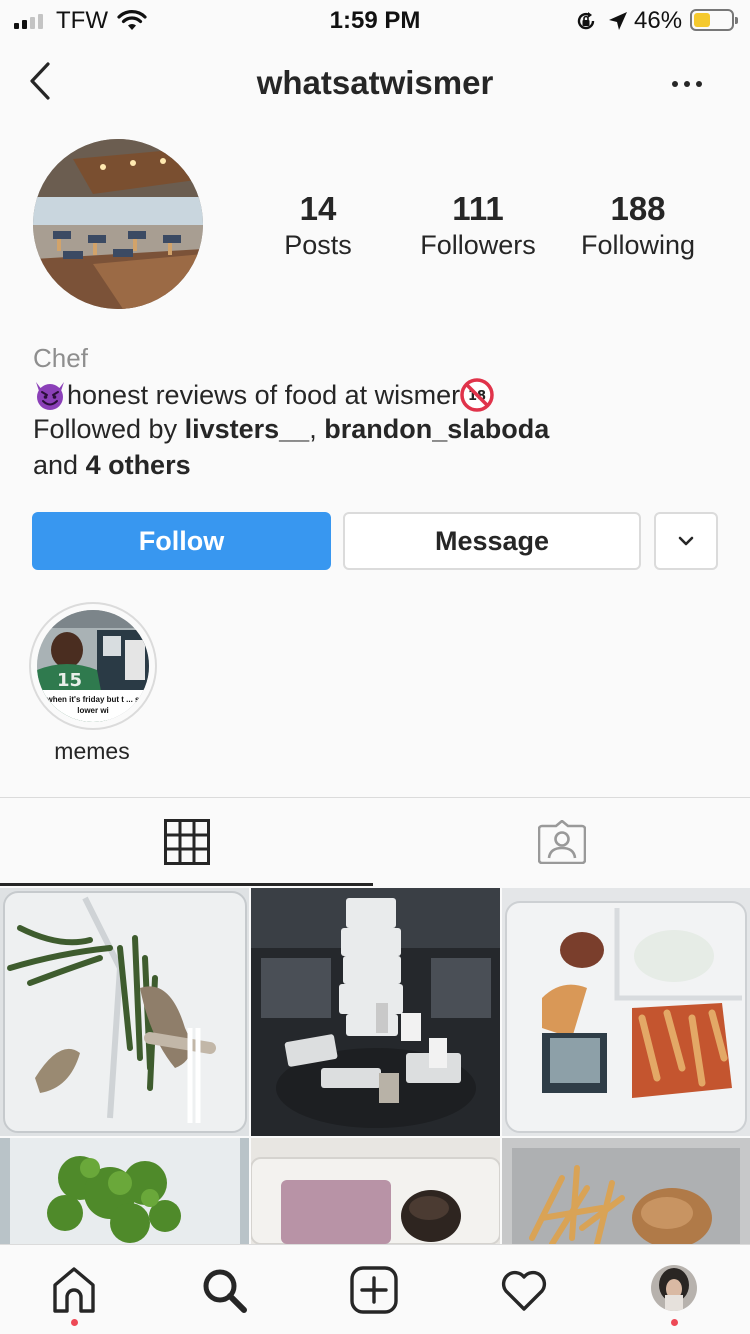 The image size is (750, 1334). What do you see at coordinates (138, 465) in the screenshot?
I see `followed-by-others-count: 4 others` at bounding box center [138, 465].